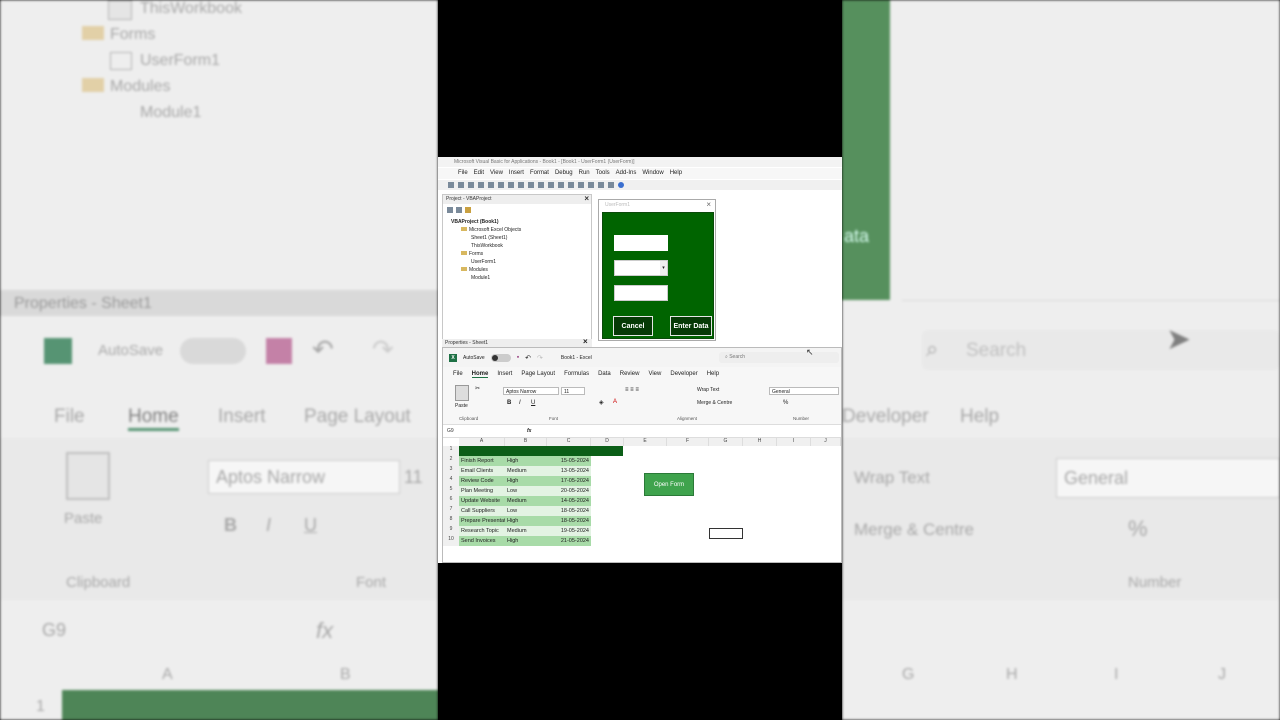 The height and width of the screenshot is (720, 1280). What do you see at coordinates (569, 461) in the screenshot?
I see `table-cell: 15-05-2024` at bounding box center [569, 461].